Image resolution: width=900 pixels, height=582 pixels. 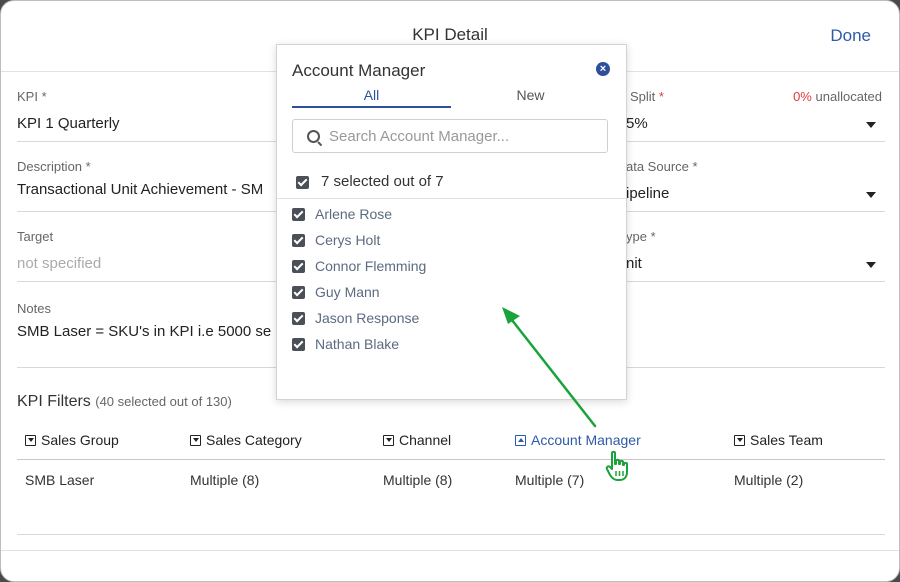 I want to click on description-field: Transactional Unit Achievement - SM, so click(x=140, y=189).